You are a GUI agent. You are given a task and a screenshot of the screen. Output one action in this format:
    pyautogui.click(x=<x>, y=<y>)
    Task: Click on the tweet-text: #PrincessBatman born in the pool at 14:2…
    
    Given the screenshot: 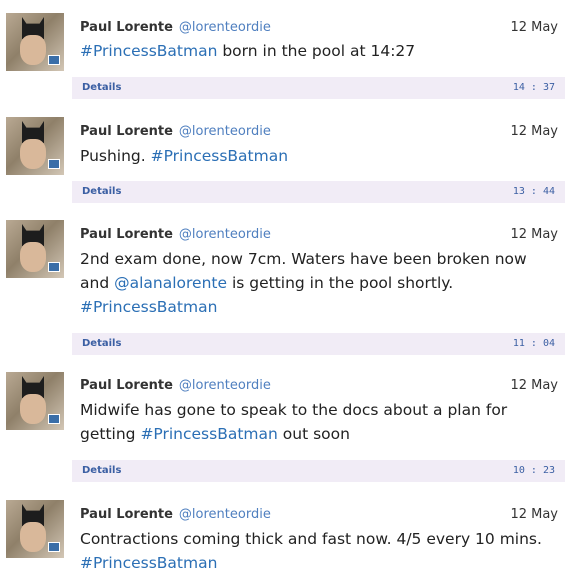 What is the action you would take?
    pyautogui.click(x=320, y=51)
    